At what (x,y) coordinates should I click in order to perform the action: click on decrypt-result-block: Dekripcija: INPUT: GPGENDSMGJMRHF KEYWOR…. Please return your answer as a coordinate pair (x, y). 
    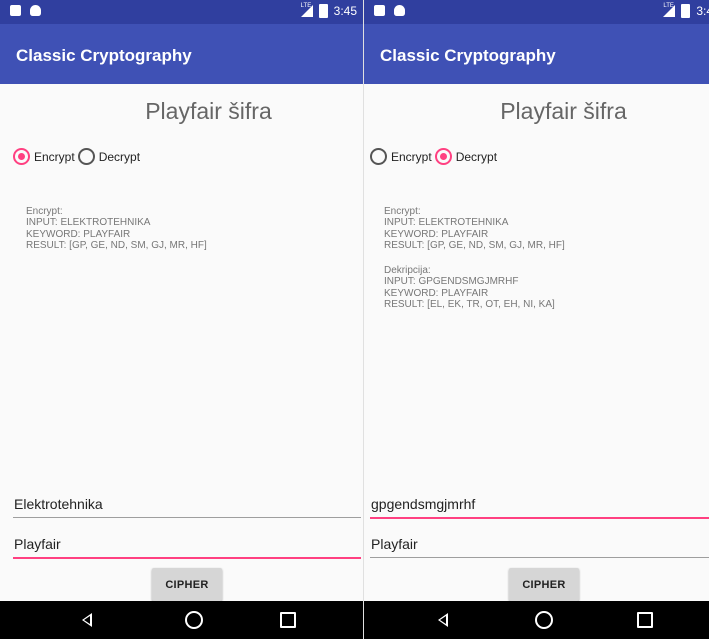
    Looking at the image, I should click on (474, 287).